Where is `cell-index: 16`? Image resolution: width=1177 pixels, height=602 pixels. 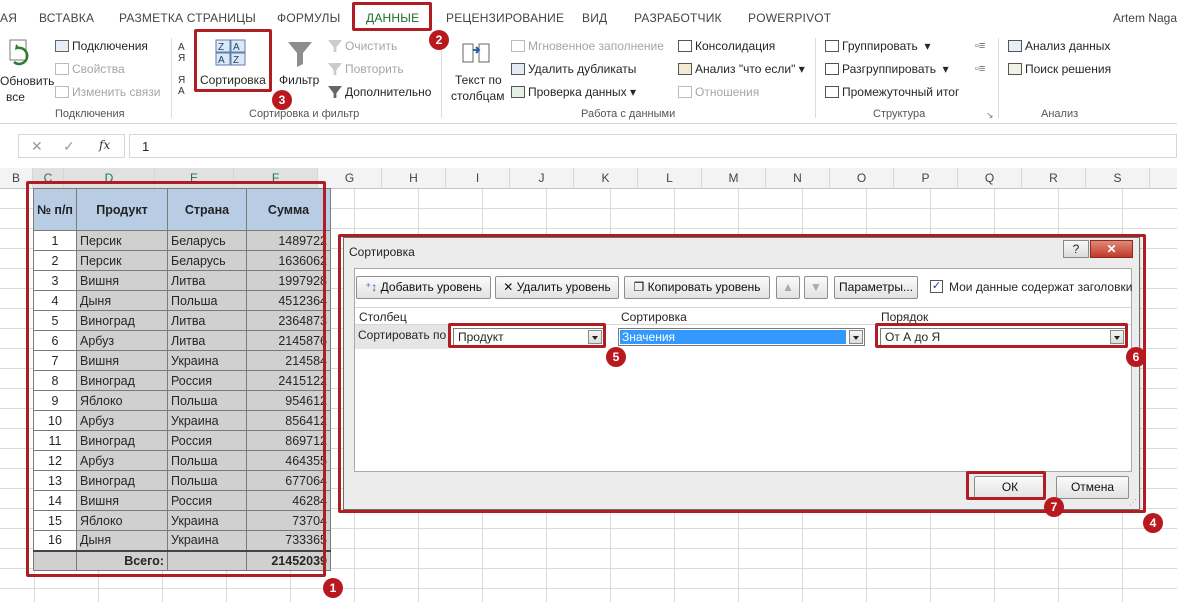 cell-index: 16 is located at coordinates (55, 540).